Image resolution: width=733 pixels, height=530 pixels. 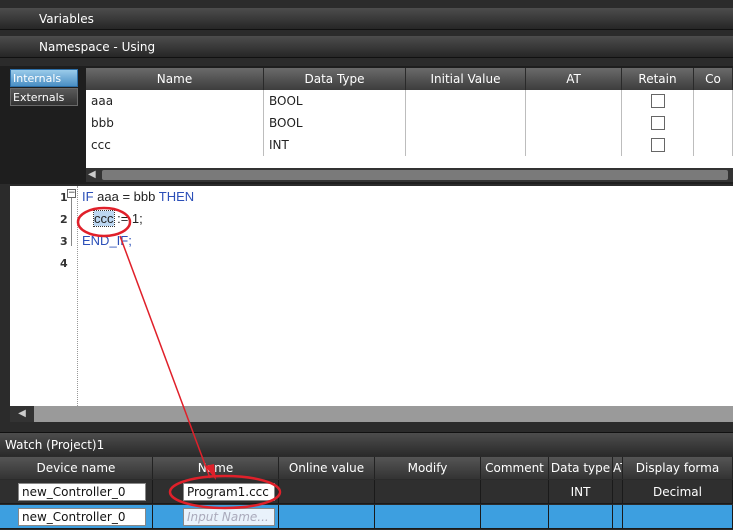 What do you see at coordinates (678, 468) in the screenshot?
I see `column-header-display-format: Display forma` at bounding box center [678, 468].